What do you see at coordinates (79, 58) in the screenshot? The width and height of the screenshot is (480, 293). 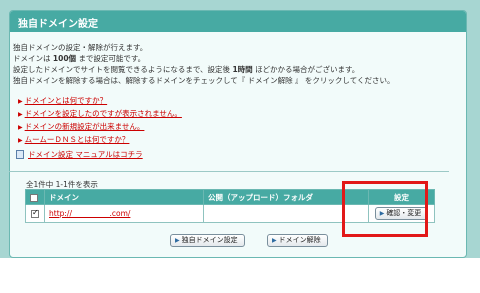 I see `desc-line-2: ドメインは 100個 まで設定可能です。` at bounding box center [79, 58].